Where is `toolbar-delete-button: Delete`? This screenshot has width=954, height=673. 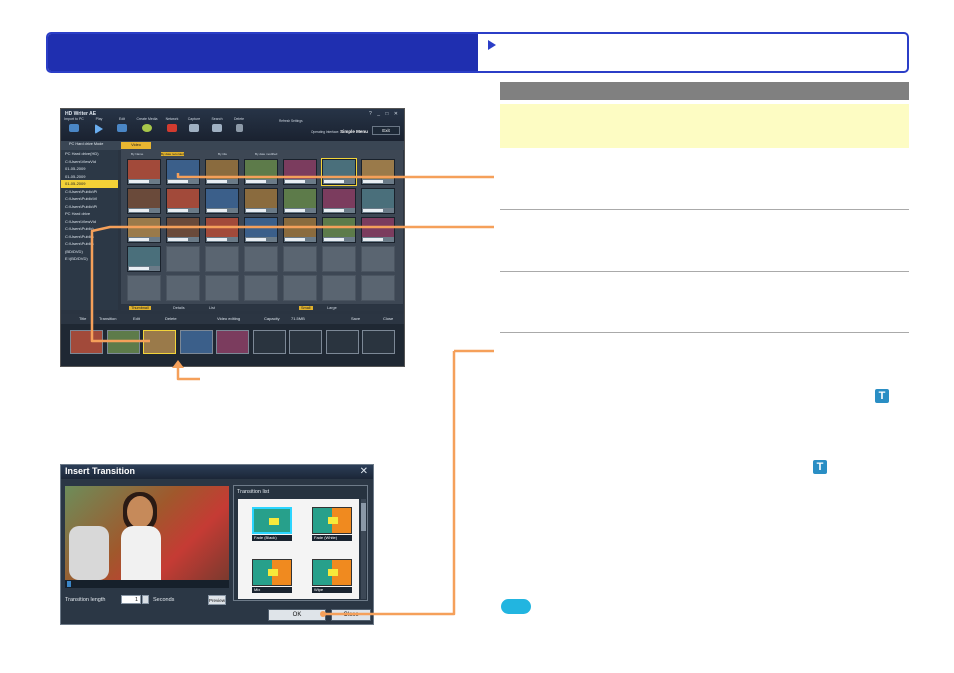 toolbar-delete-button: Delete is located at coordinates (239, 124).